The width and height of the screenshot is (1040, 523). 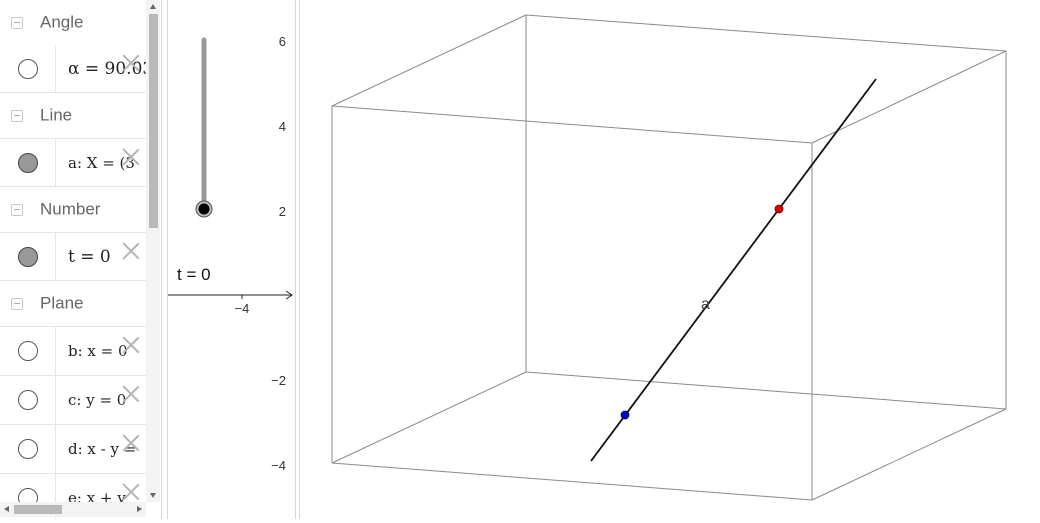 I want to click on category-line: Line, so click(x=73, y=116).